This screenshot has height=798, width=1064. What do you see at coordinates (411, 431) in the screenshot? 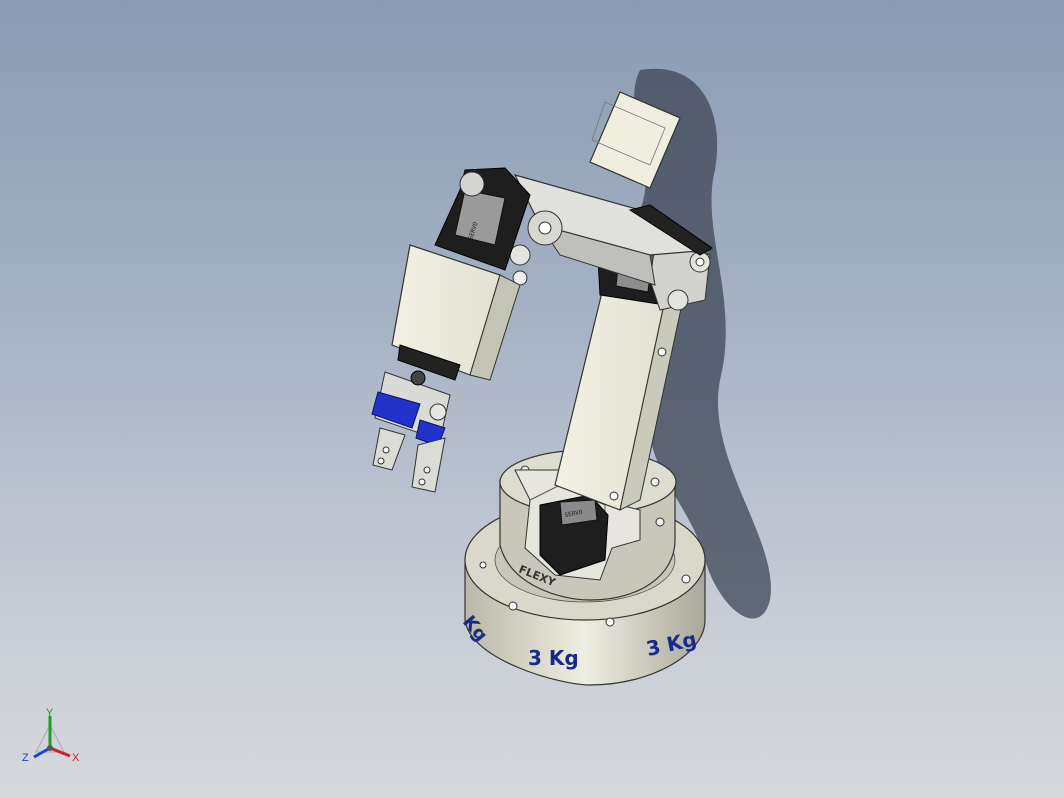
I see `gripper` at bounding box center [411, 431].